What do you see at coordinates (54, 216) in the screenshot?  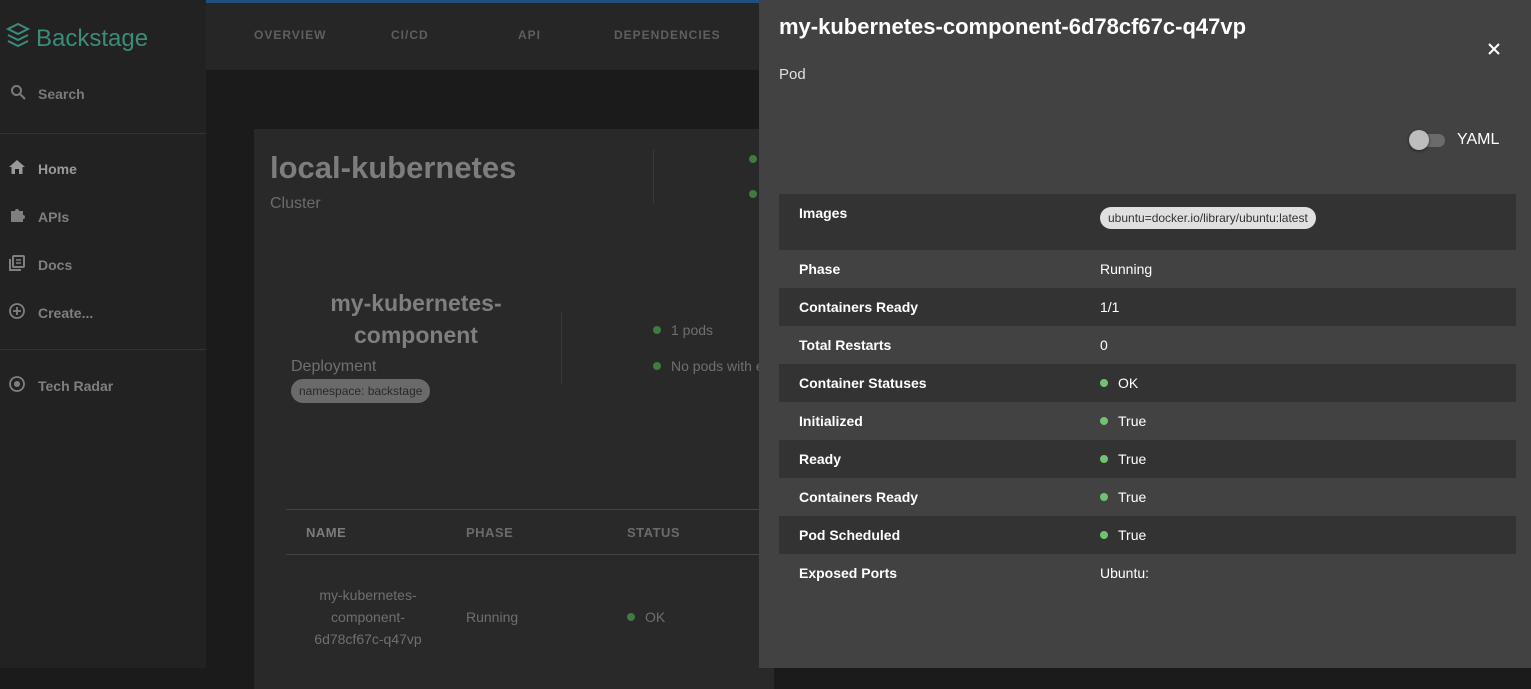 I see `sidebar-item-label: APIs` at bounding box center [54, 216].